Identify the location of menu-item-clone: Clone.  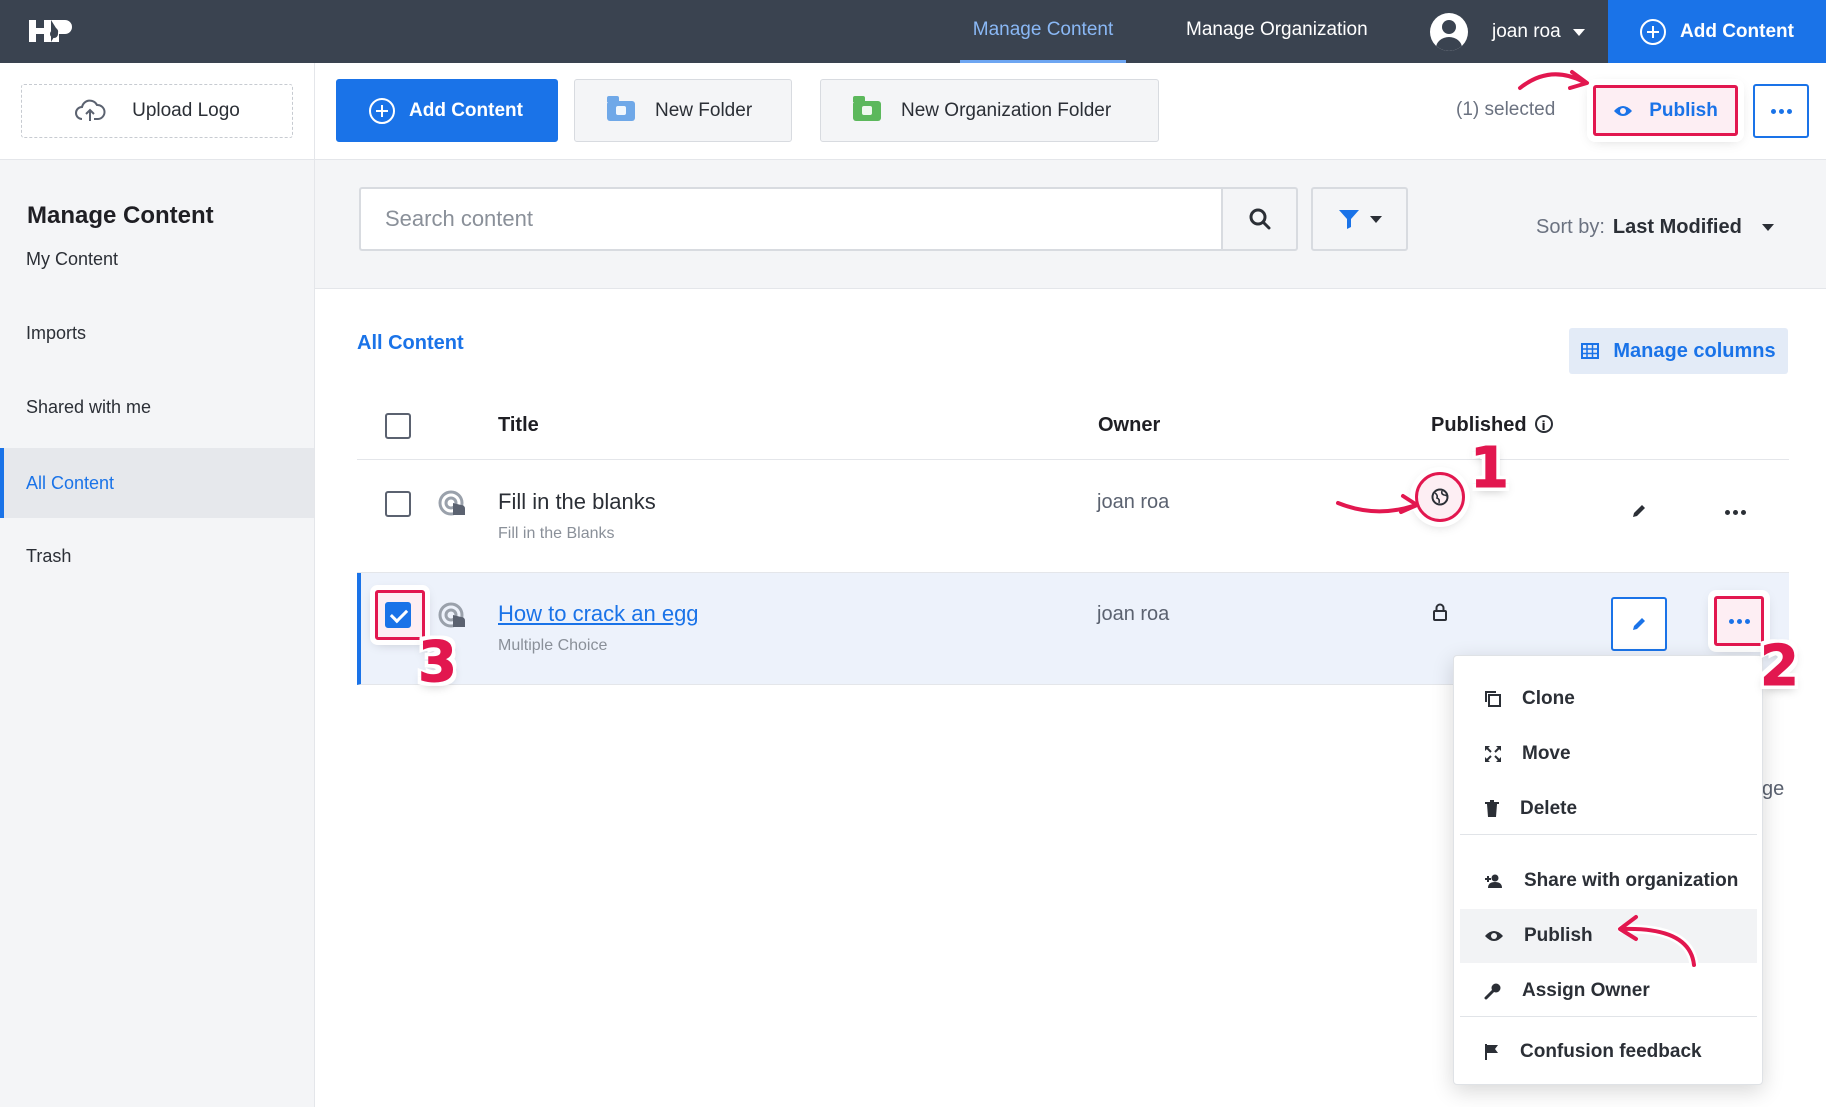
(1608, 699).